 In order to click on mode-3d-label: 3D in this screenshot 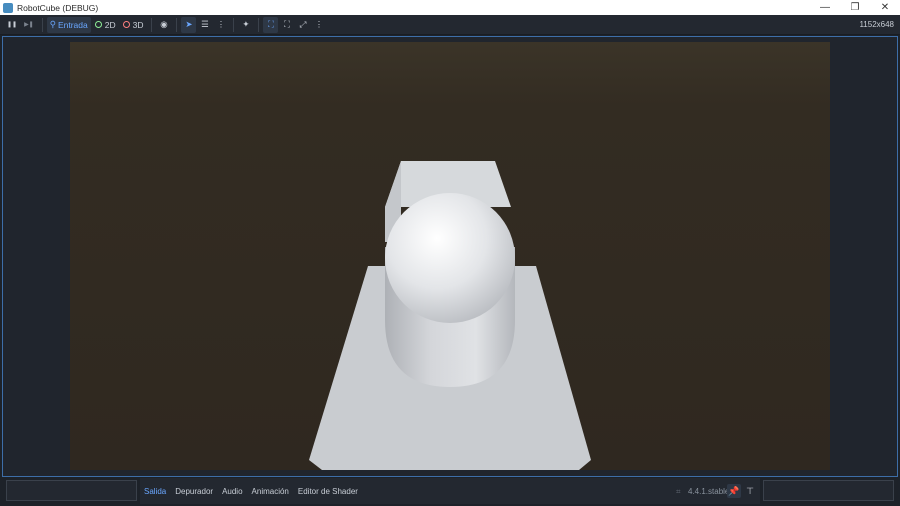, I will do `click(138, 24)`.